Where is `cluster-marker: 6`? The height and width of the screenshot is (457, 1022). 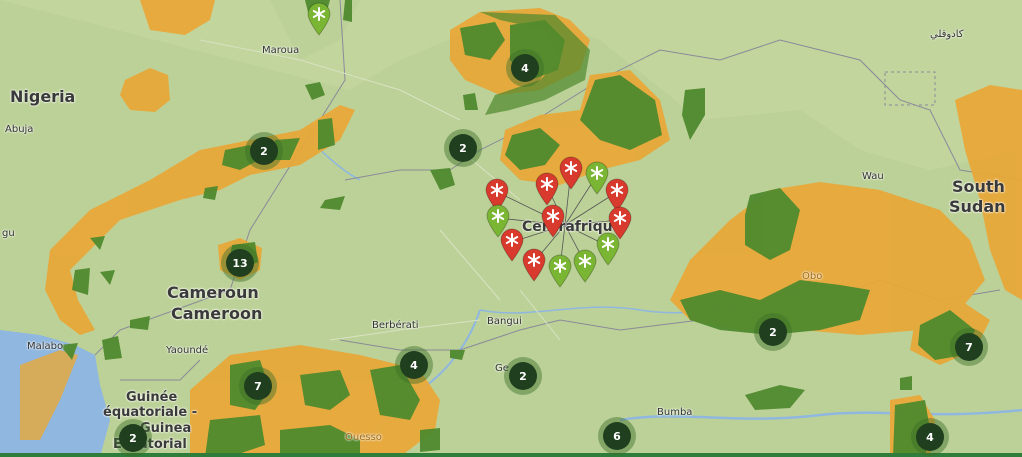
cluster-marker: 6 is located at coordinates (617, 436).